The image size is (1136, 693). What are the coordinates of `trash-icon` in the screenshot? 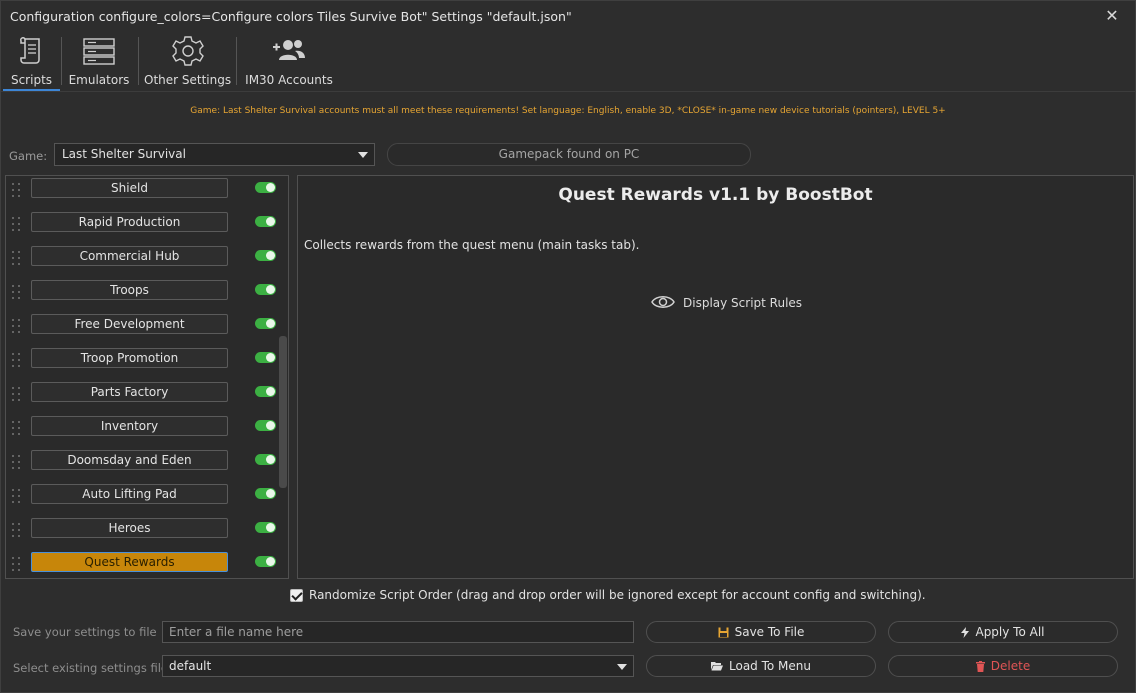 It's located at (980, 666).